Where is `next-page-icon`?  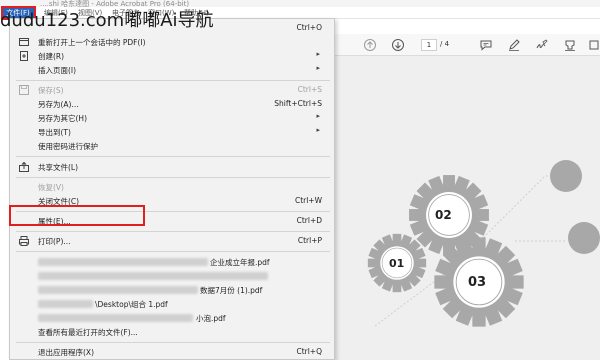
next-page-icon is located at coordinates (398, 45).